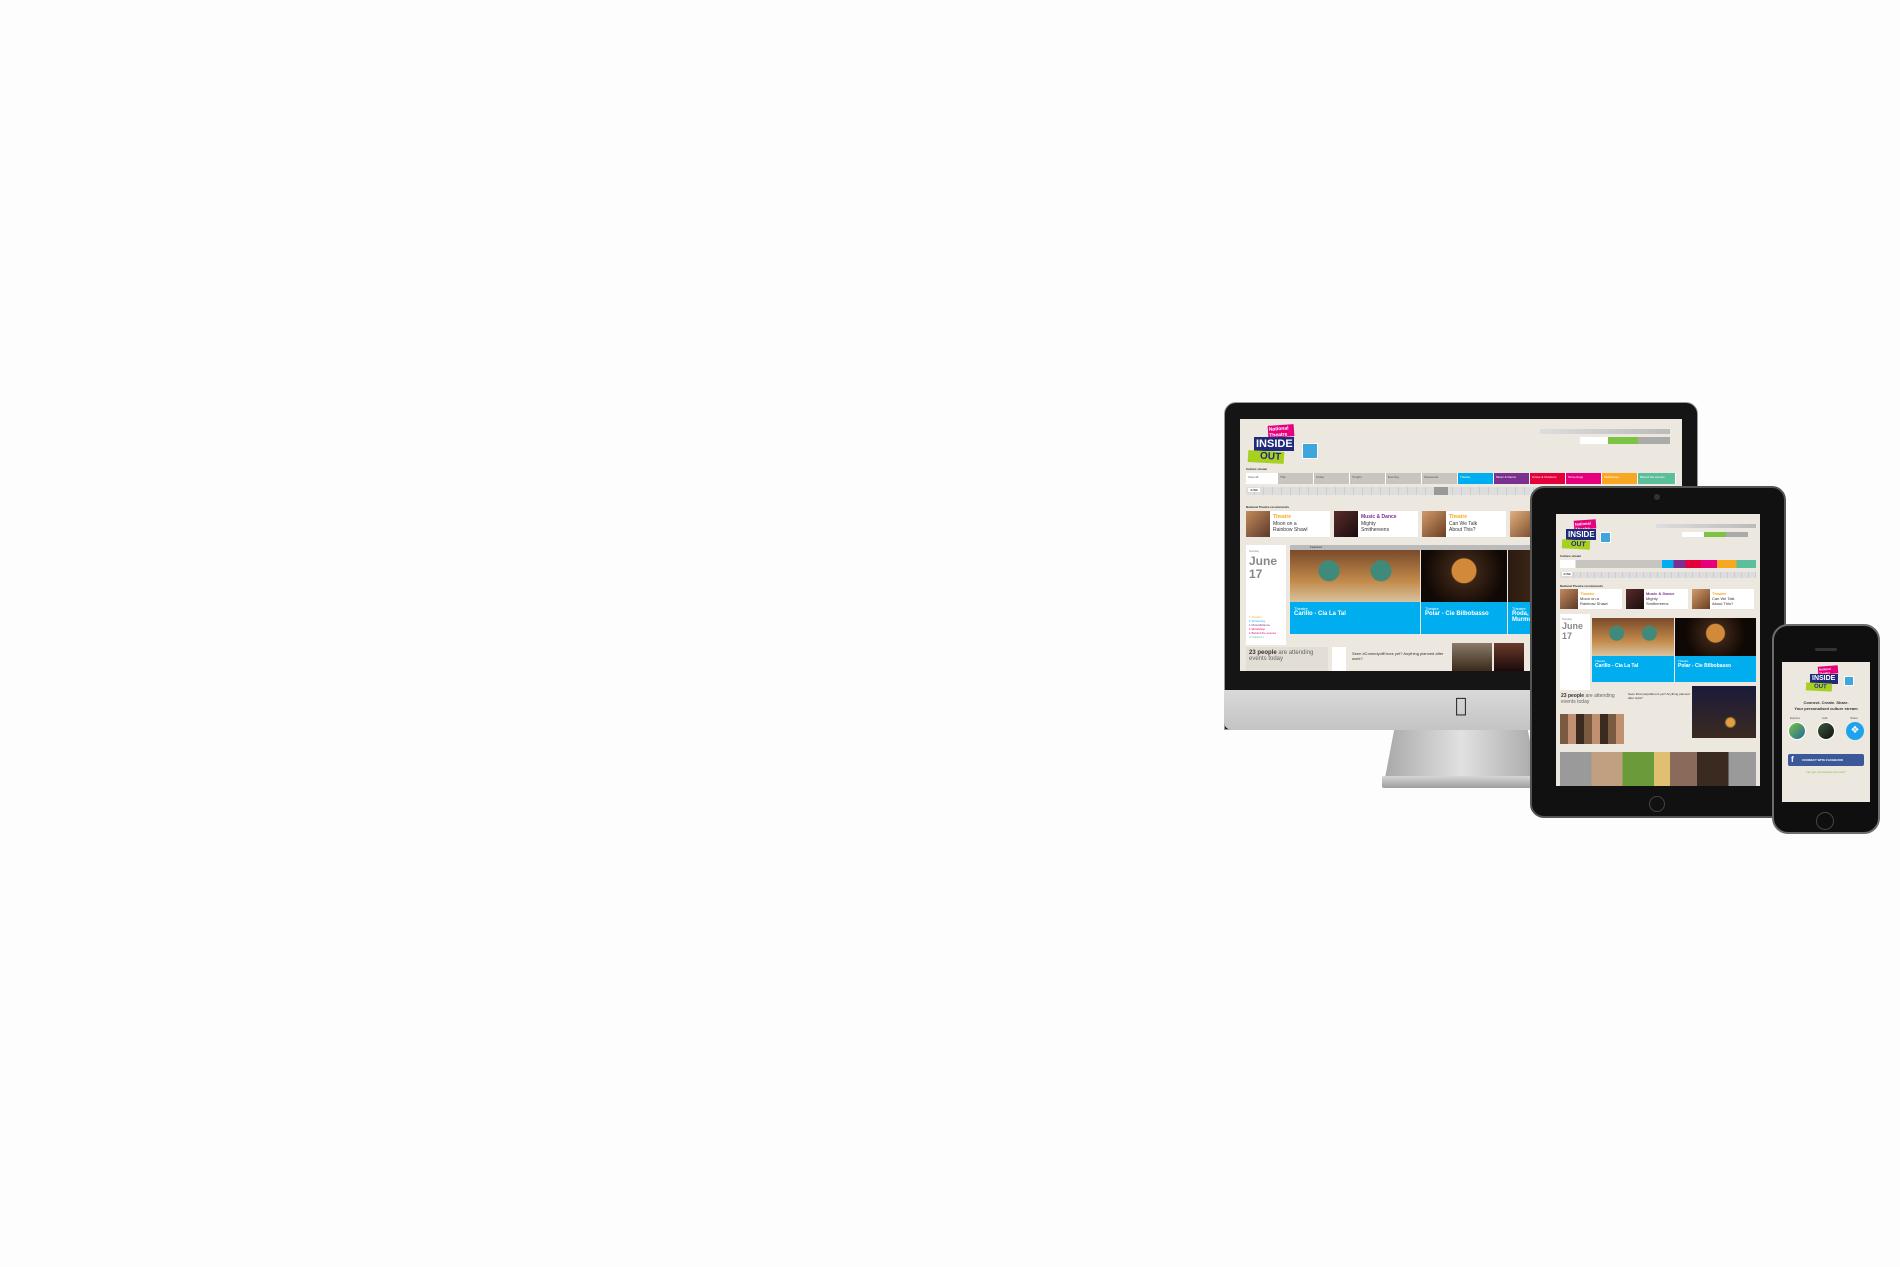  Describe the element at coordinates (1332, 478) in the screenshot. I see `tab-today: Today` at that location.